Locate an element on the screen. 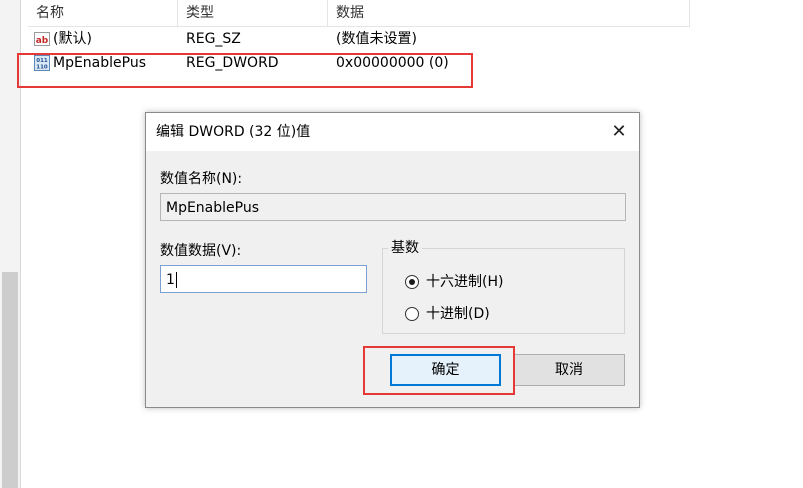 The height and width of the screenshot is (488, 803). radio-label: 十进制(D) is located at coordinates (458, 314).